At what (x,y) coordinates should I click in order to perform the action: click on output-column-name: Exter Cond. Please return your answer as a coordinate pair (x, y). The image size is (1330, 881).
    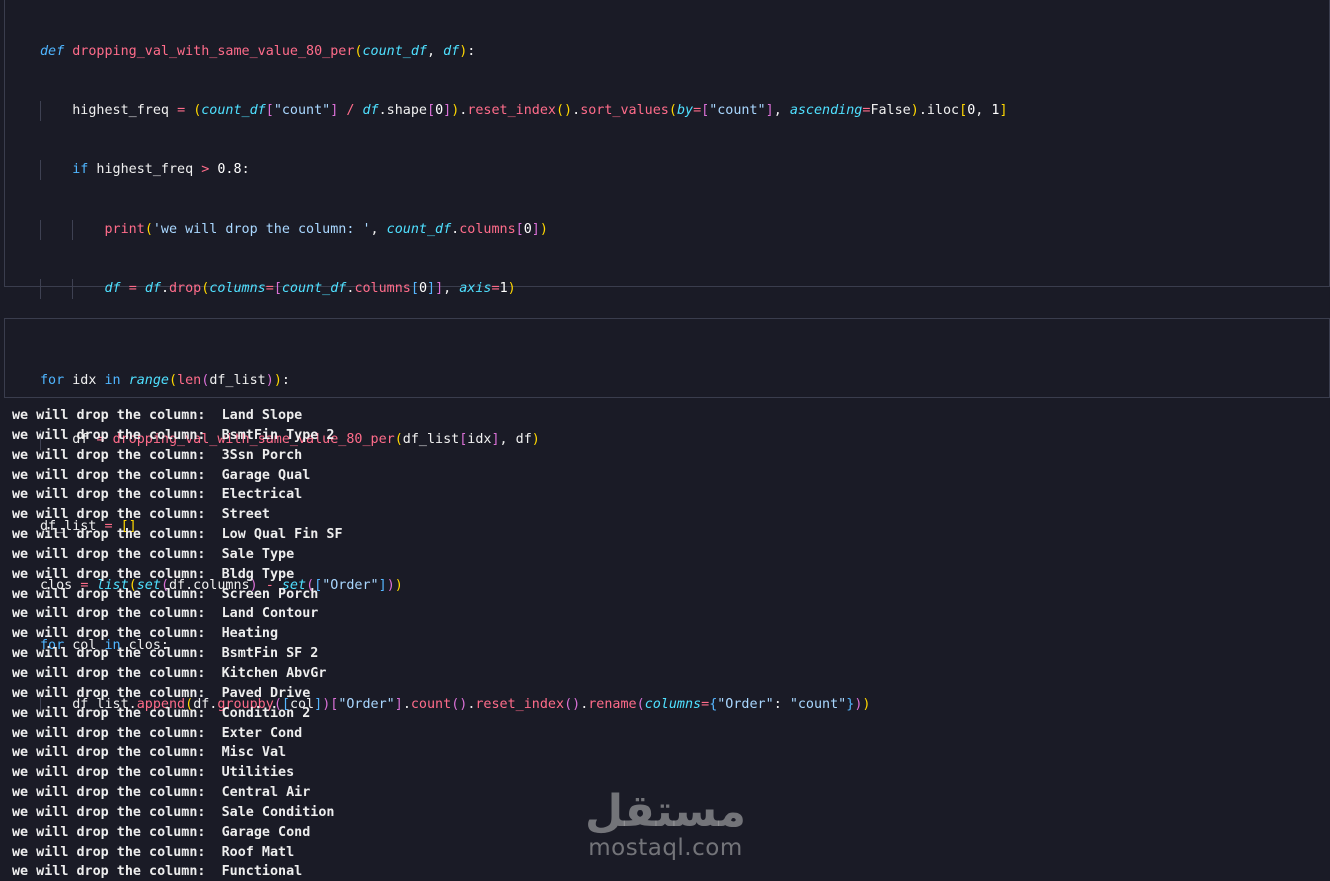
    Looking at the image, I should click on (262, 733).